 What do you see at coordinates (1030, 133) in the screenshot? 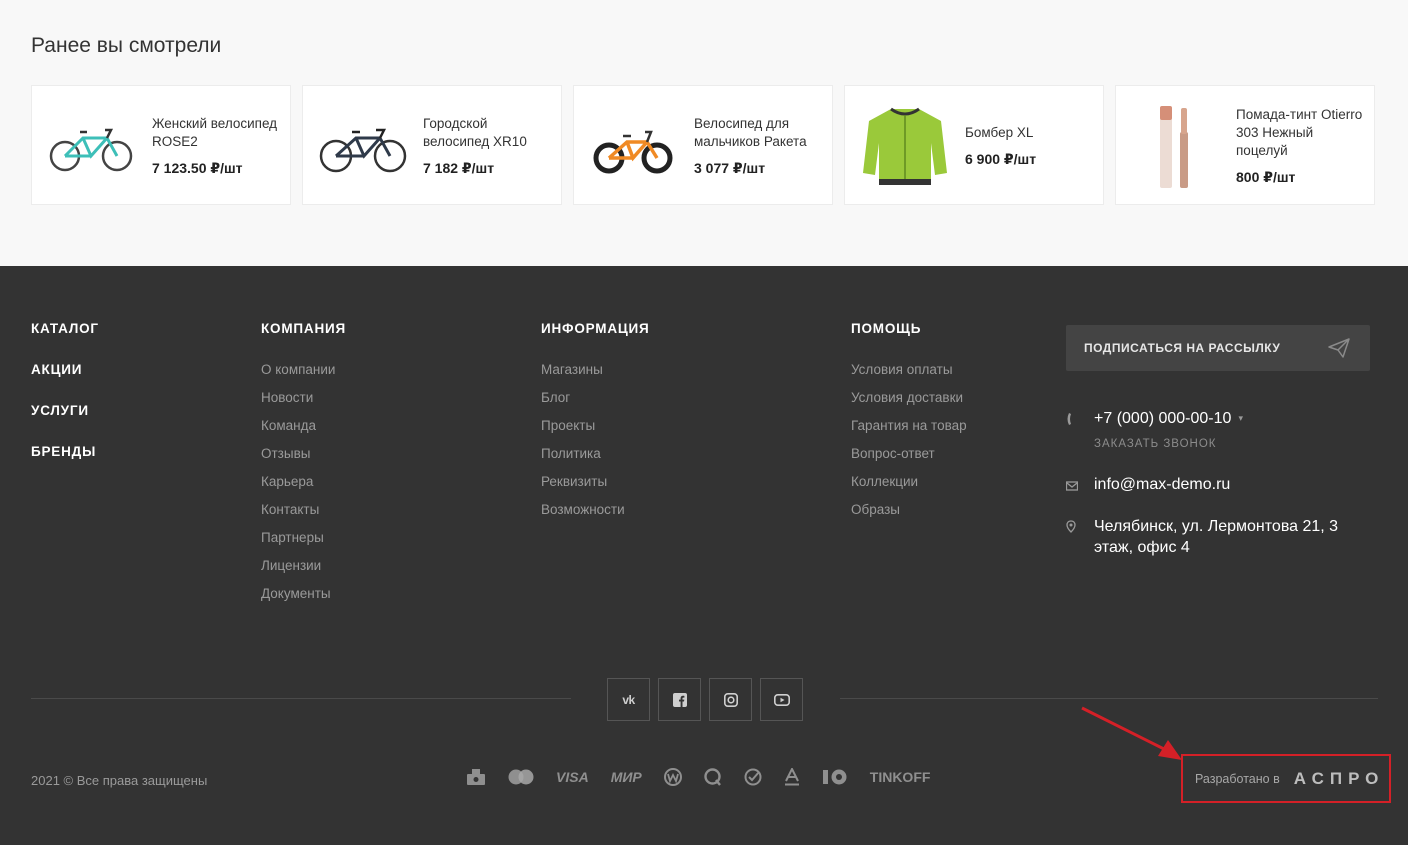
I see `product-name: Бомбер XL` at bounding box center [1030, 133].